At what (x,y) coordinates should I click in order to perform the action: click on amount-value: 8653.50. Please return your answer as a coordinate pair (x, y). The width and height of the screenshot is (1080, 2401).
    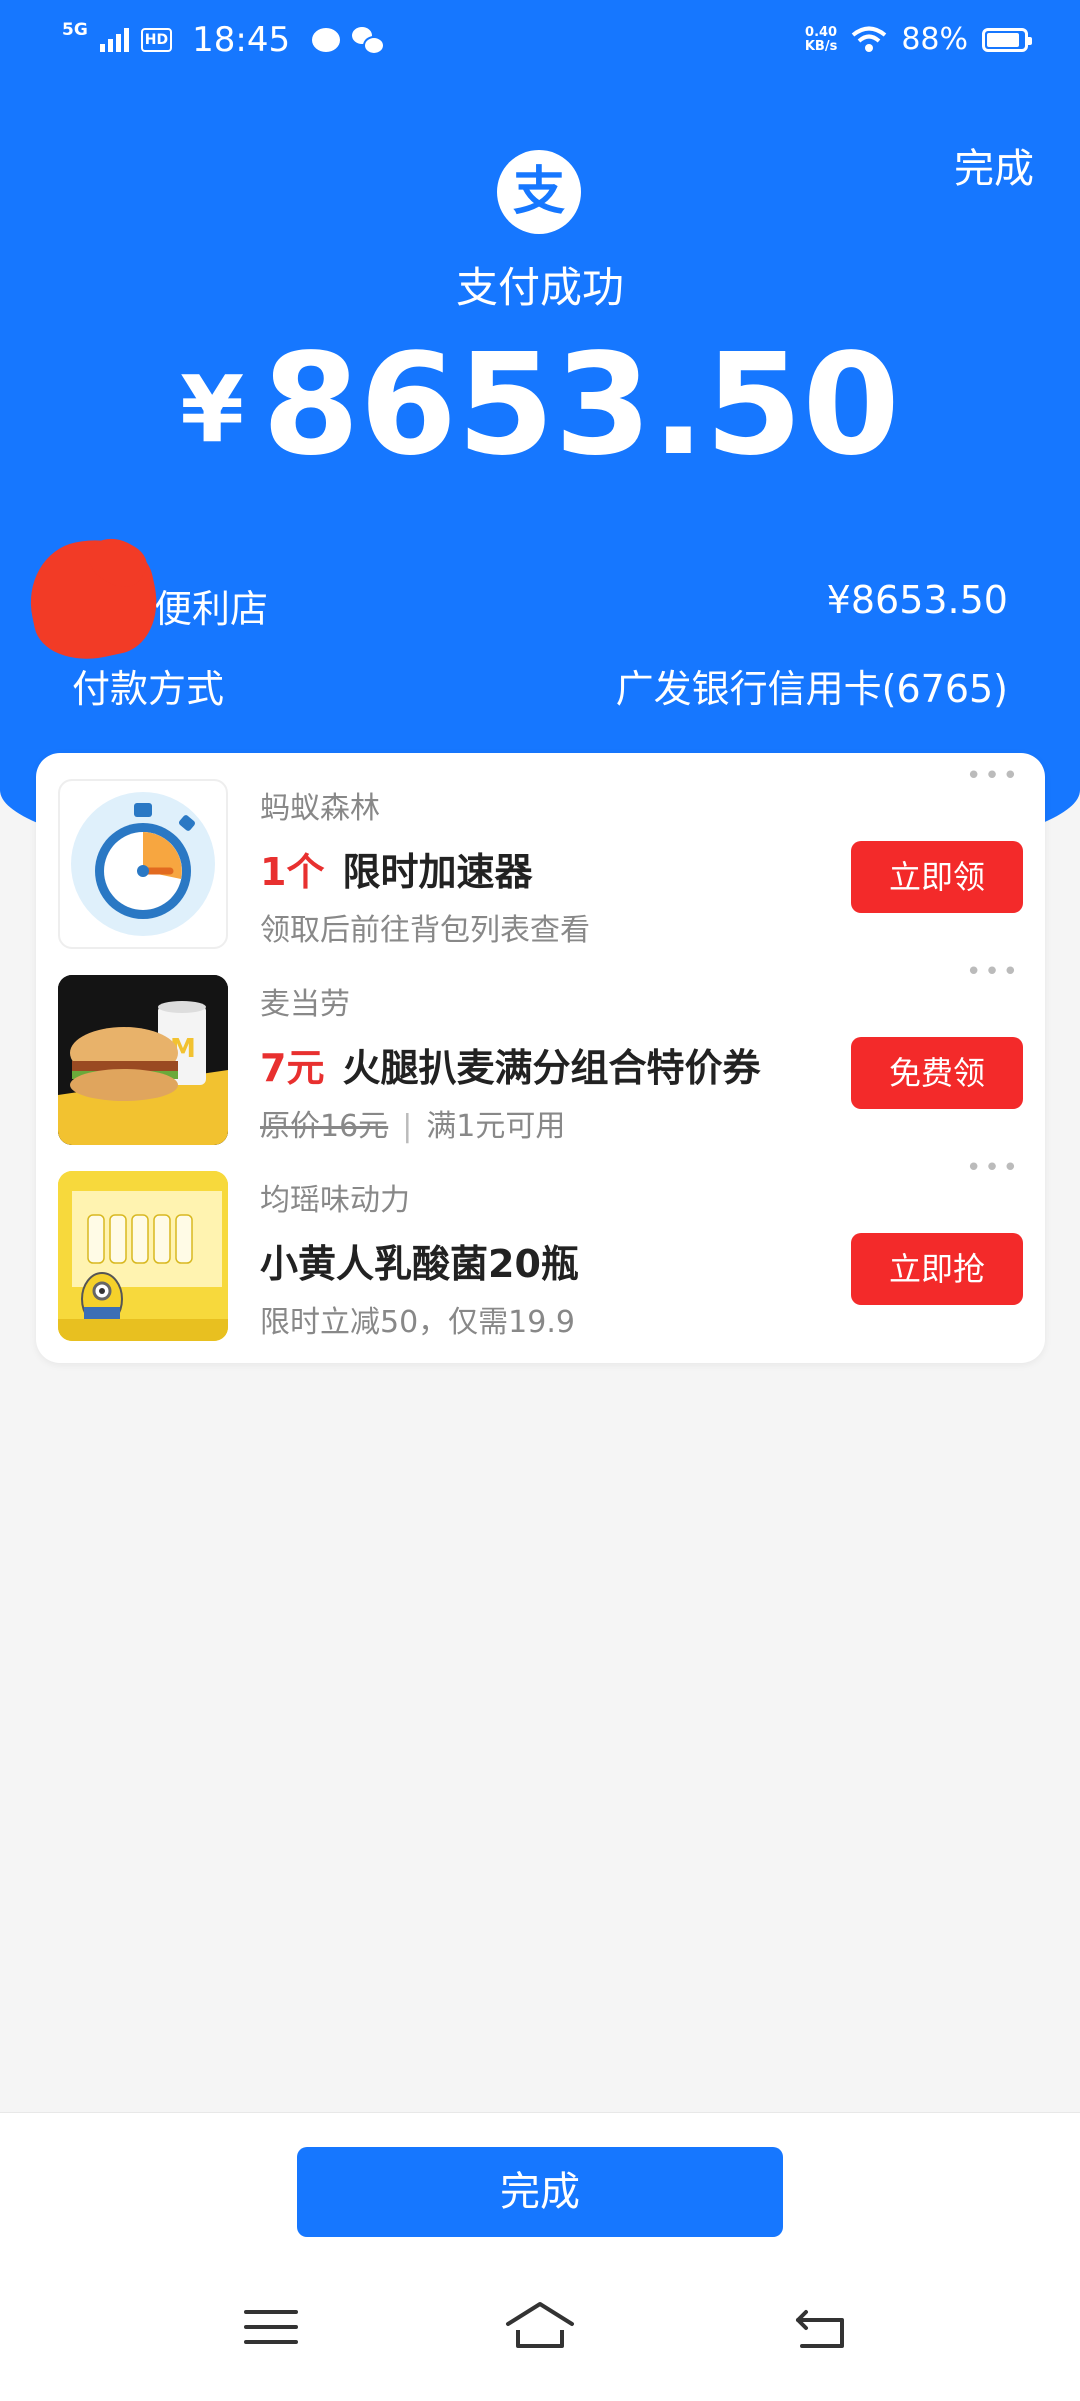
    Looking at the image, I should click on (581, 405).